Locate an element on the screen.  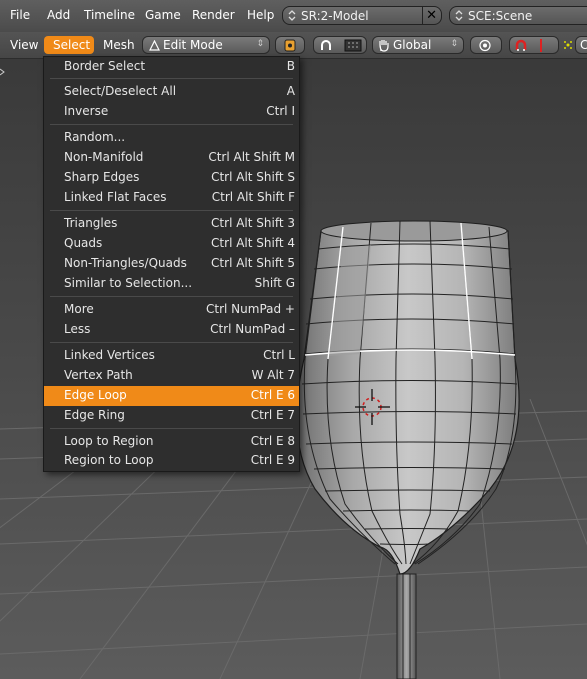
mode-icon is located at coordinates (154, 45).